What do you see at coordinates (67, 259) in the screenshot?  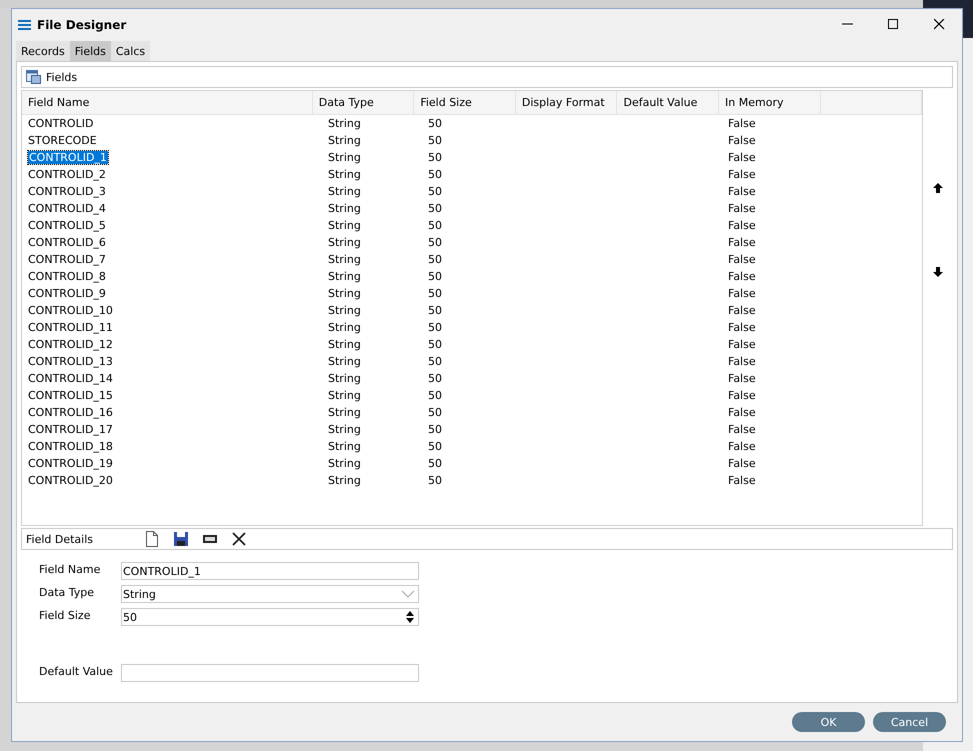 I see `table-cell: CONTROLID_7` at bounding box center [67, 259].